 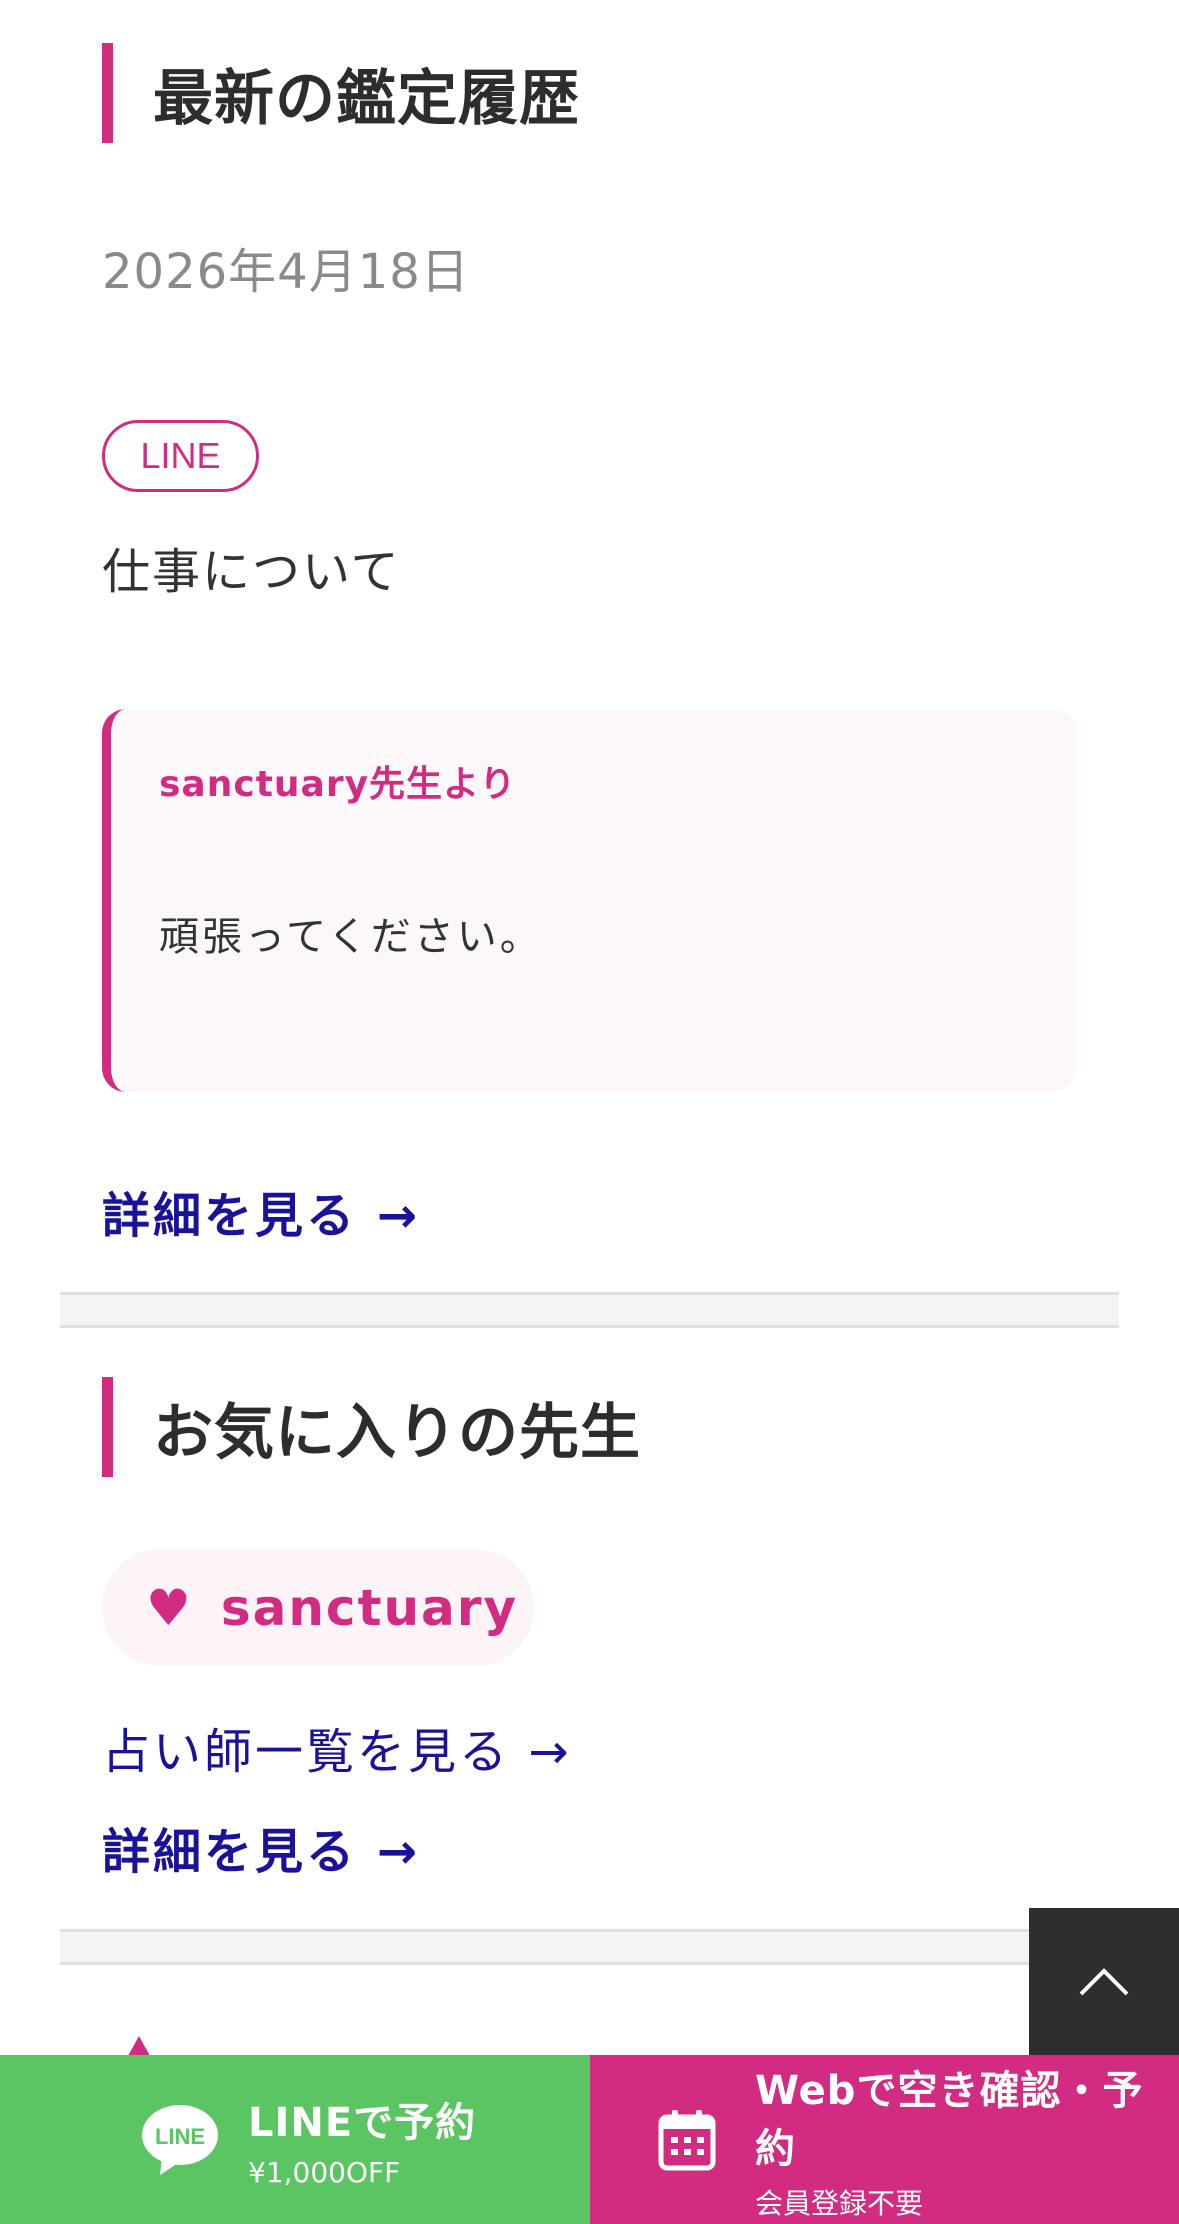 I want to click on message-text: 頑張ってください。, so click(x=351, y=937).